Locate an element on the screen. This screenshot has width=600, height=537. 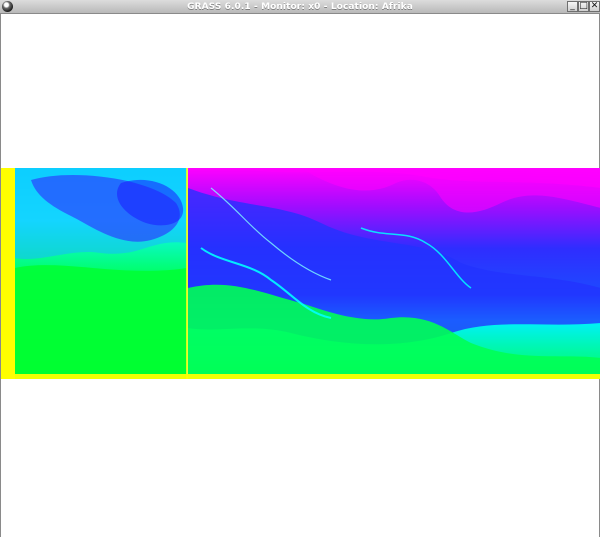
raster-edge-strip is located at coordinates (8, 273).